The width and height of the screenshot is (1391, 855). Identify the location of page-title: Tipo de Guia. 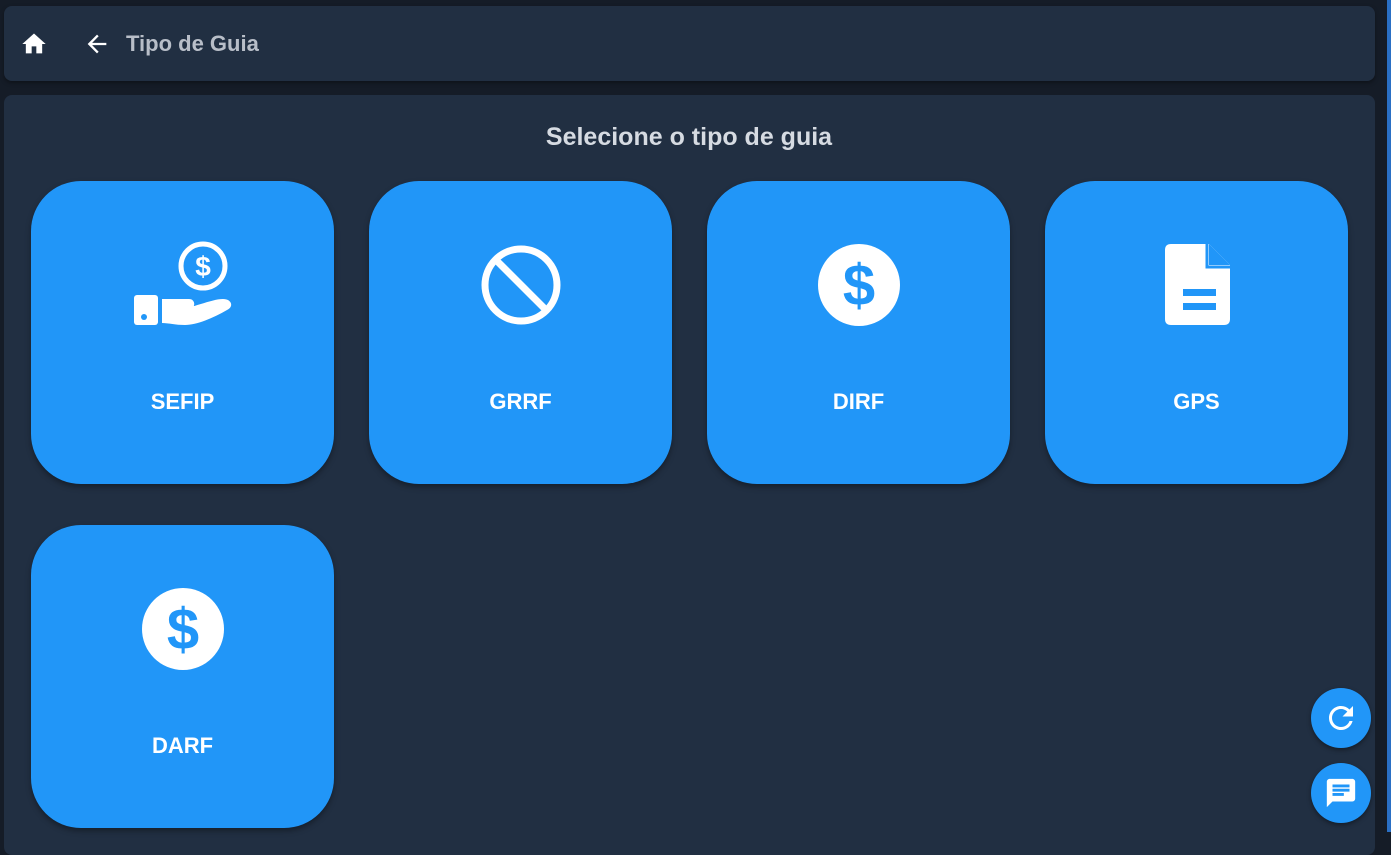
(192, 43).